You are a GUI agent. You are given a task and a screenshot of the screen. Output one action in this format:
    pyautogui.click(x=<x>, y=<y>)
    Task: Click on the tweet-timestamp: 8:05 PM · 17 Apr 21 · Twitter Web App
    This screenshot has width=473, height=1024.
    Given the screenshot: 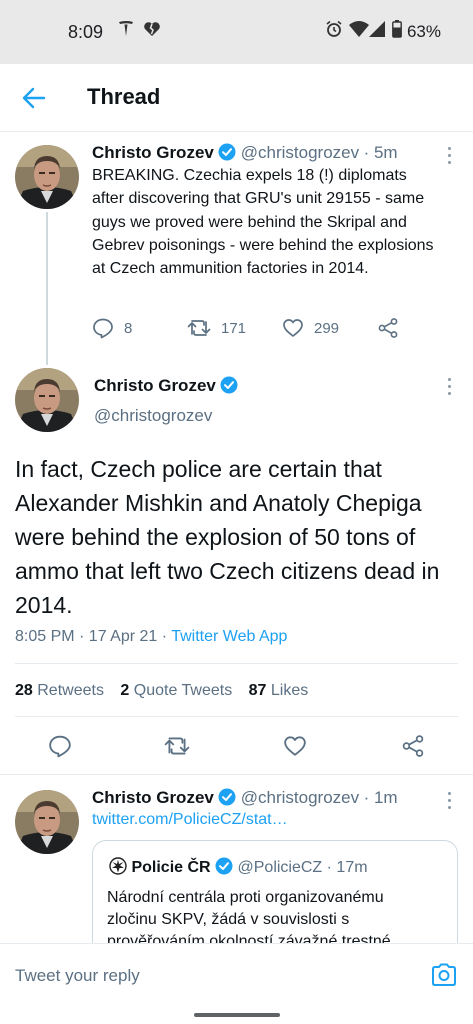 What is the action you would take?
    pyautogui.click(x=151, y=637)
    